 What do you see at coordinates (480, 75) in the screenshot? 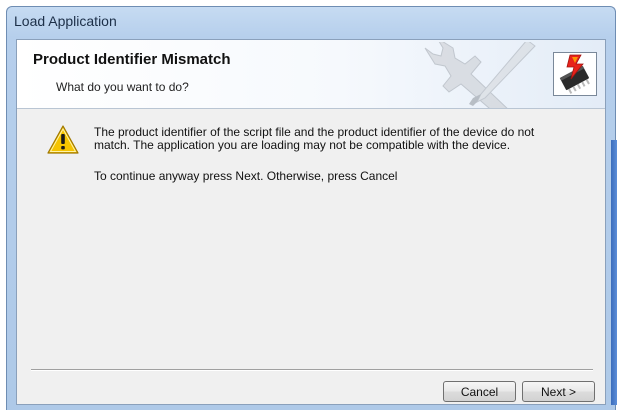
I see `wrench-screwdriver-icon` at bounding box center [480, 75].